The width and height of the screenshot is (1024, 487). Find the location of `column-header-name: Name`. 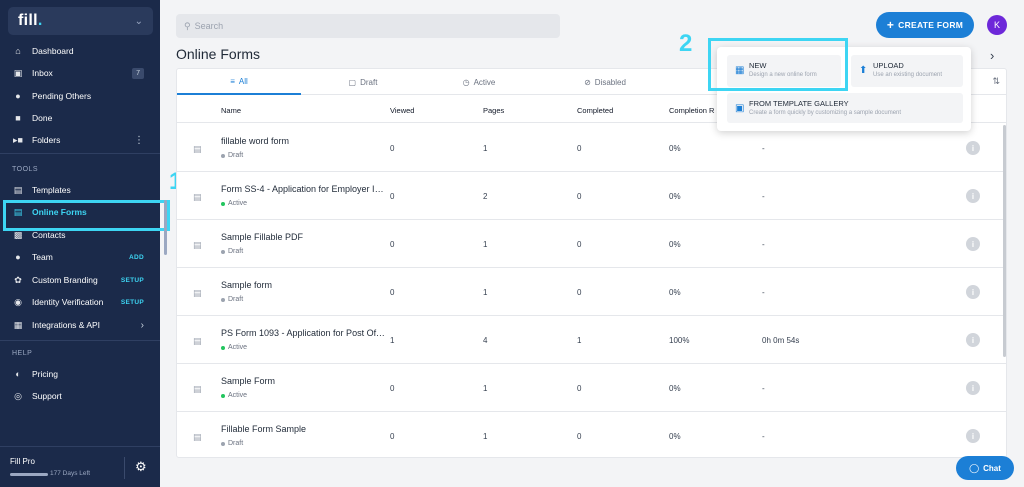

column-header-name: Name is located at coordinates (231, 110).